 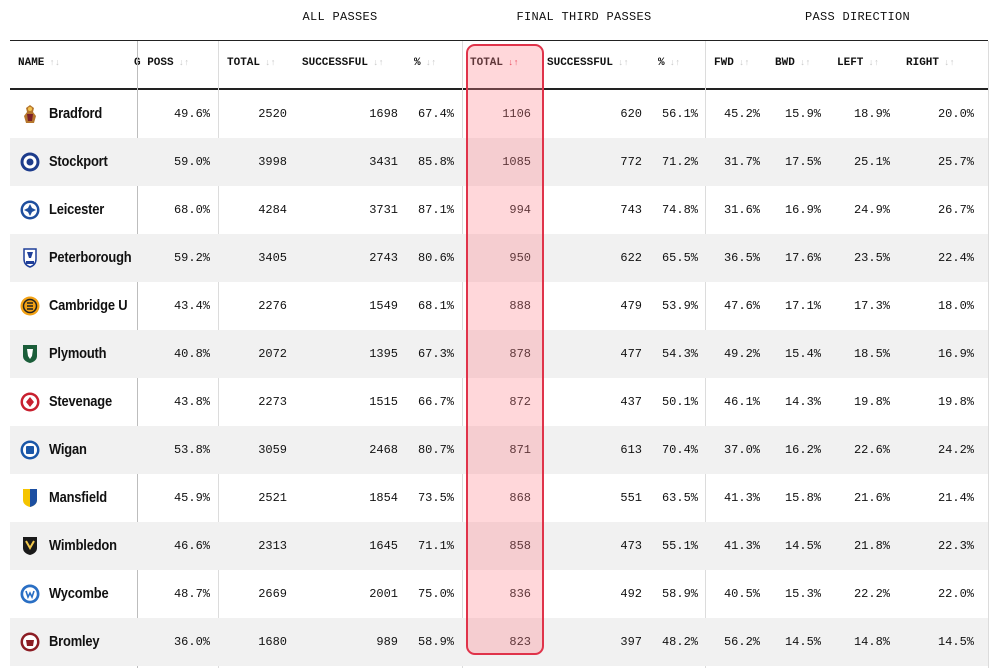 What do you see at coordinates (435, 642) in the screenshot?
I see `pass-percent-cell: 58.9%` at bounding box center [435, 642].